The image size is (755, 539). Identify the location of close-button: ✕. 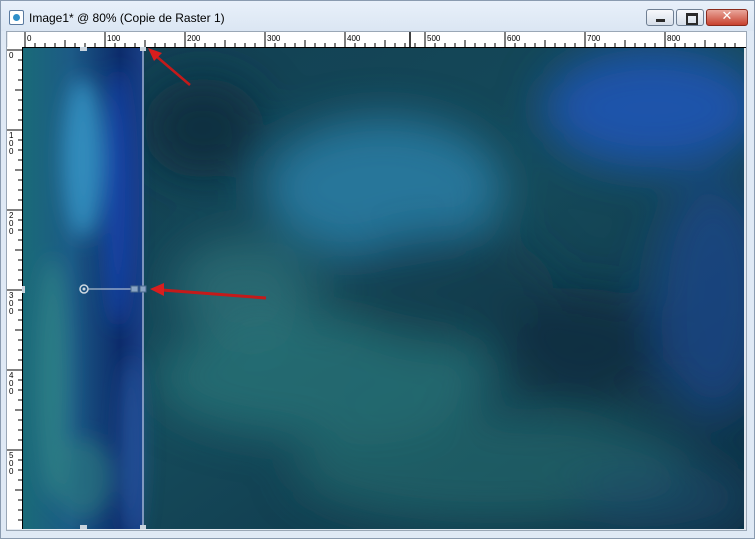
(727, 17).